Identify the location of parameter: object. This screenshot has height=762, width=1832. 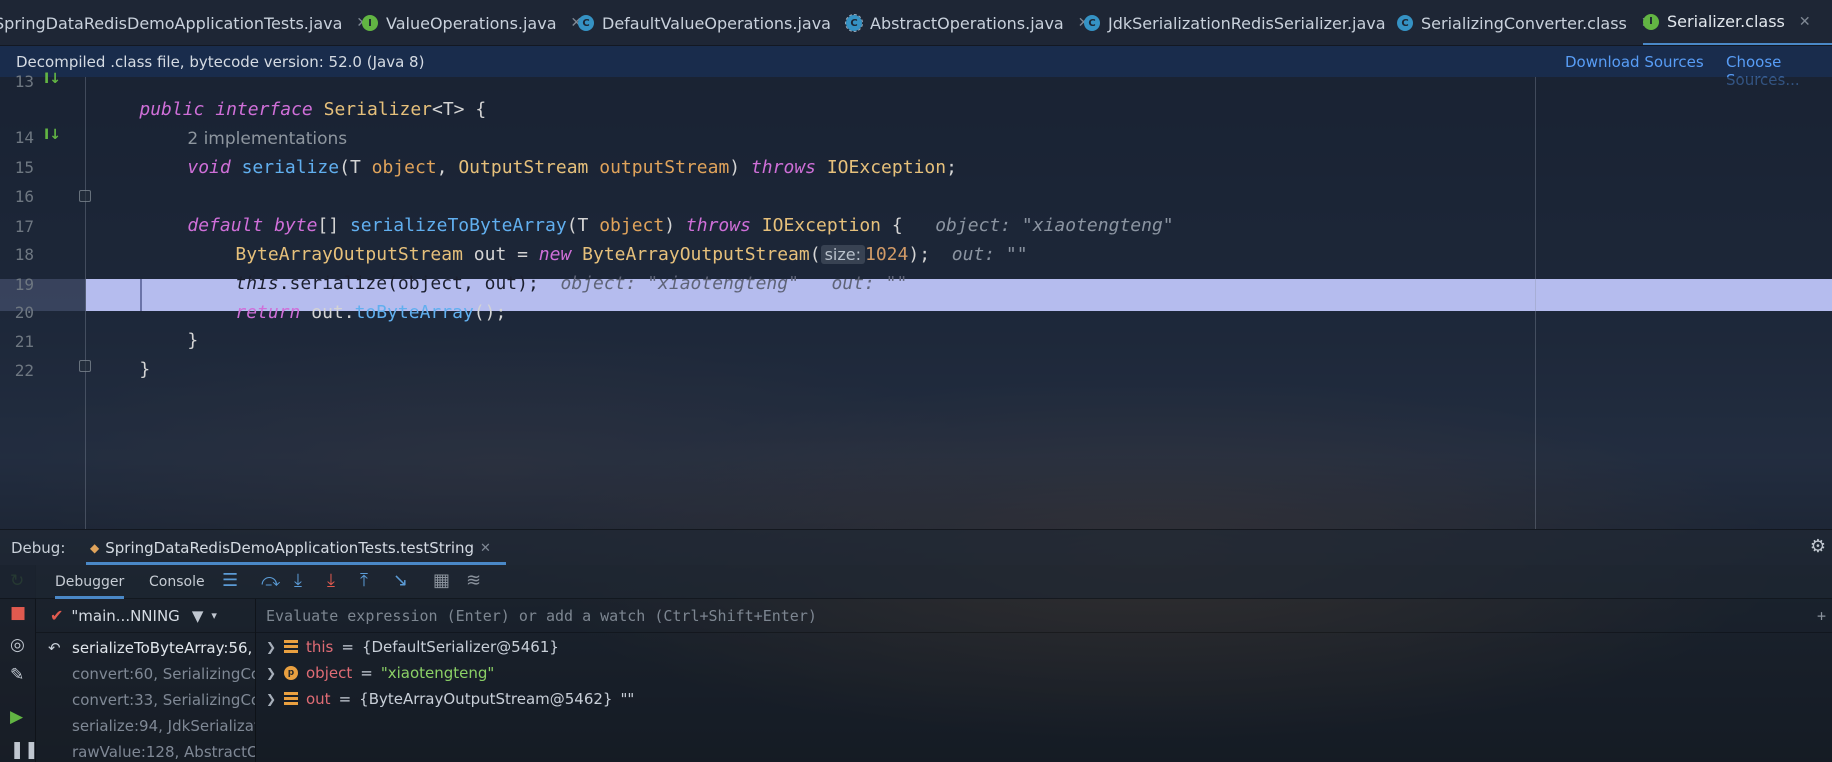
(404, 167).